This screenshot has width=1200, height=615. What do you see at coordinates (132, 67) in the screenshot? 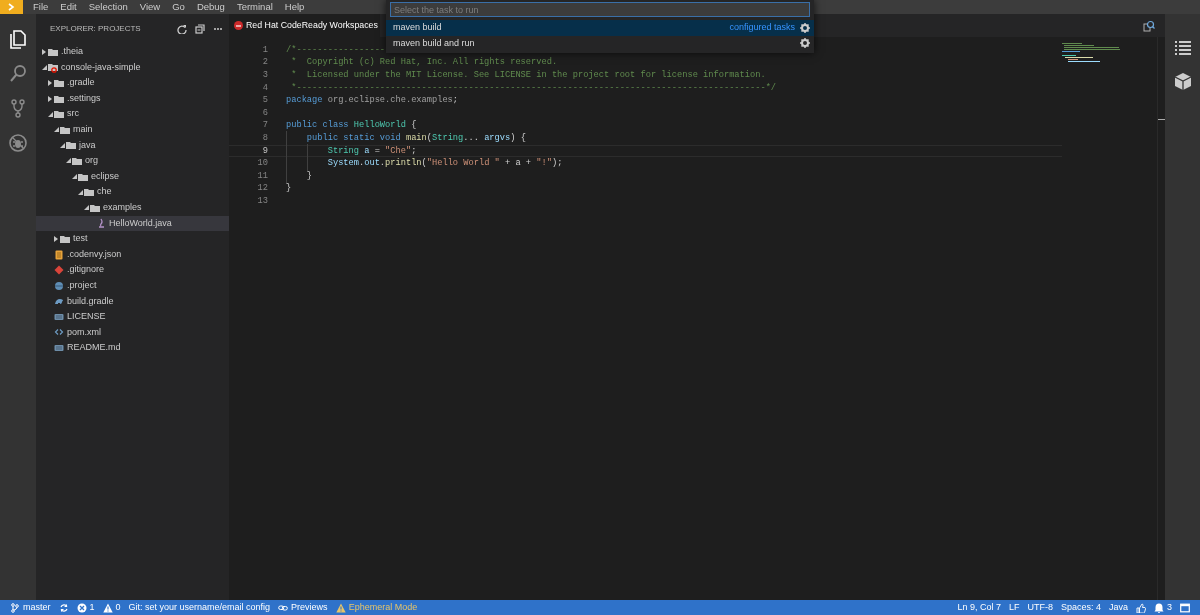
I see `tree-item: console-java-simple` at bounding box center [132, 67].